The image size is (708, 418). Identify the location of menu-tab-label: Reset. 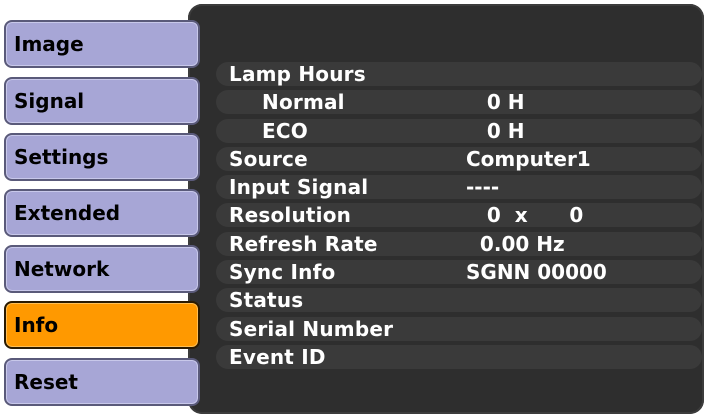
(46, 382).